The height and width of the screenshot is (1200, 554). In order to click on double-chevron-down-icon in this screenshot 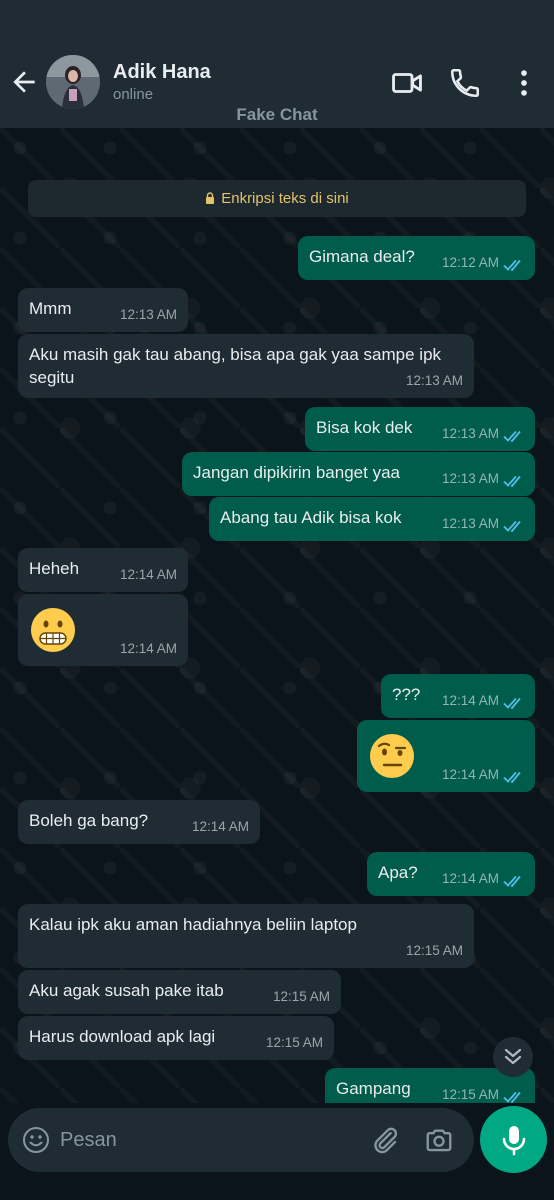, I will do `click(513, 1056)`.